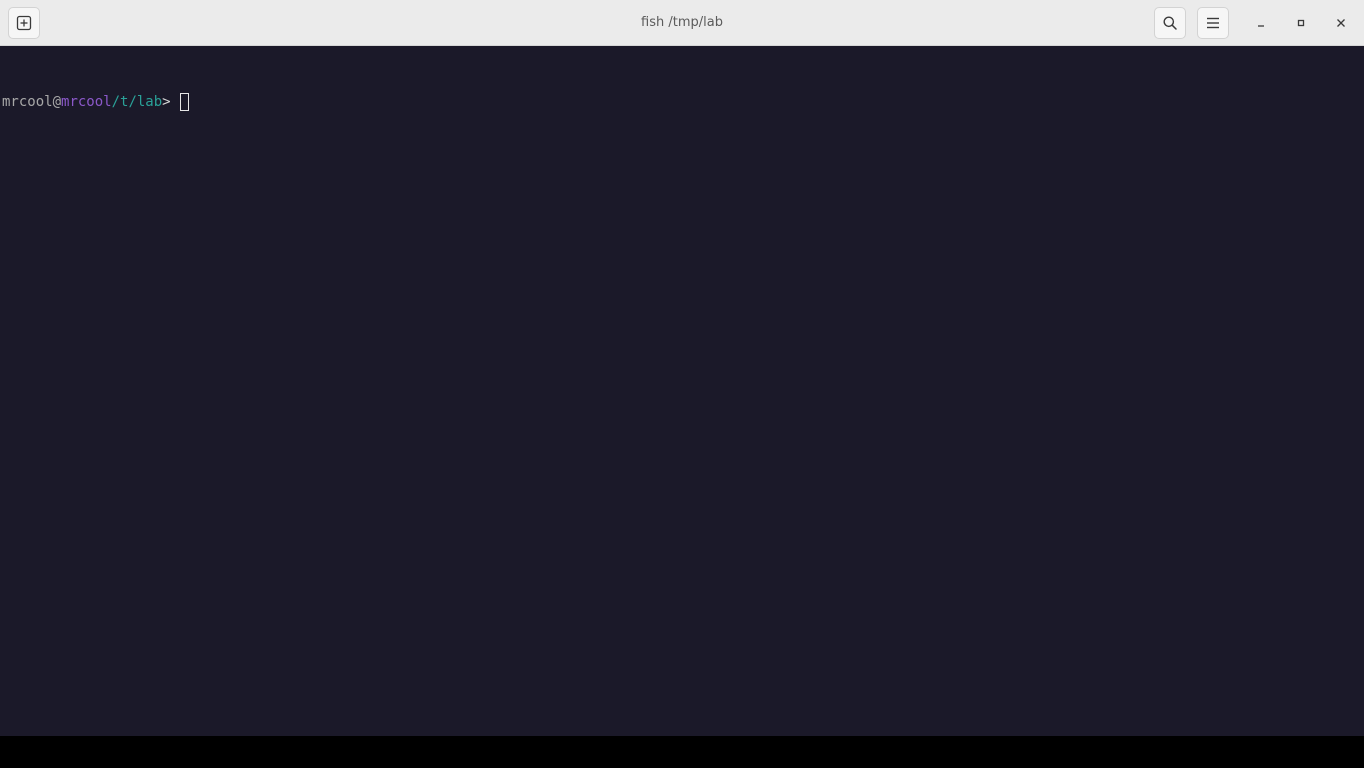 This screenshot has width=1364, height=768. I want to click on prompt-host: mrcool, so click(86, 102).